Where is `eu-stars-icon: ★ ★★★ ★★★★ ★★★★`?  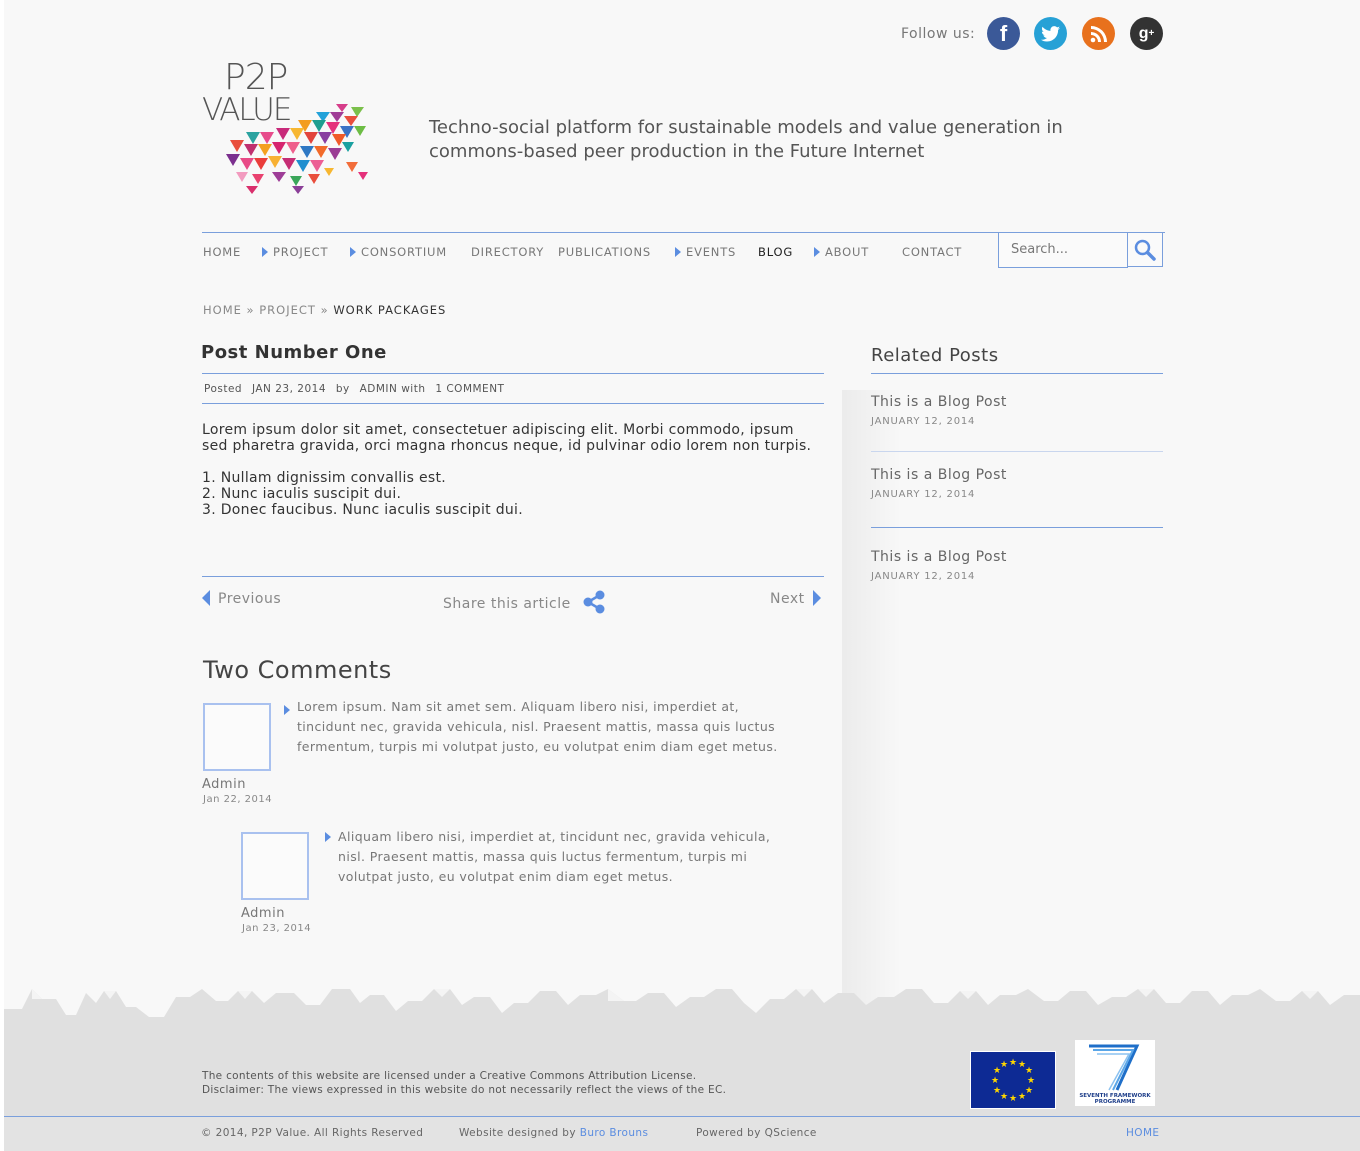
eu-stars-icon: ★ ★★★ ★★★★ ★★★★ is located at coordinates (1013, 1081).